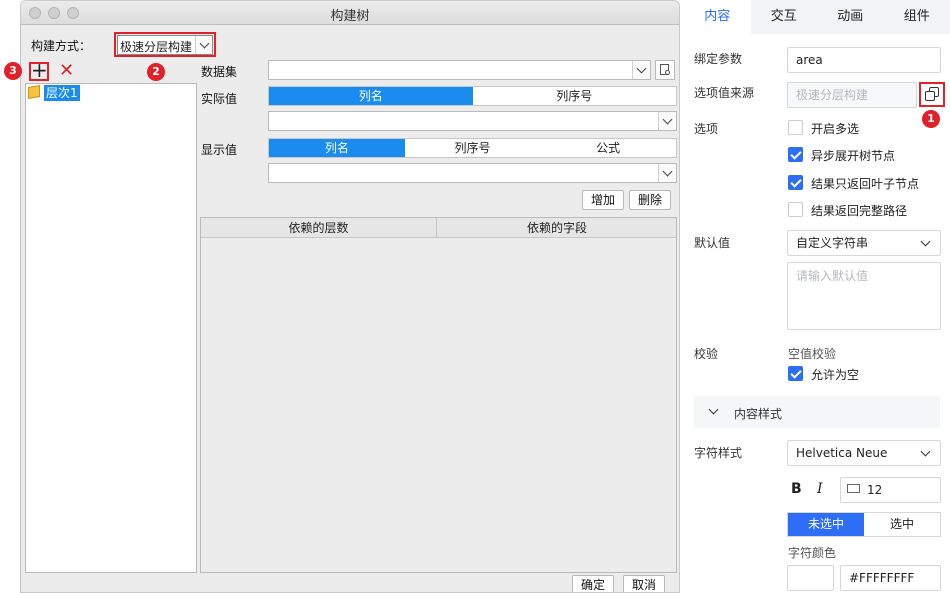 This screenshot has height=593, width=950. What do you see at coordinates (472, 121) in the screenshot?
I see `actual-value-select` at bounding box center [472, 121].